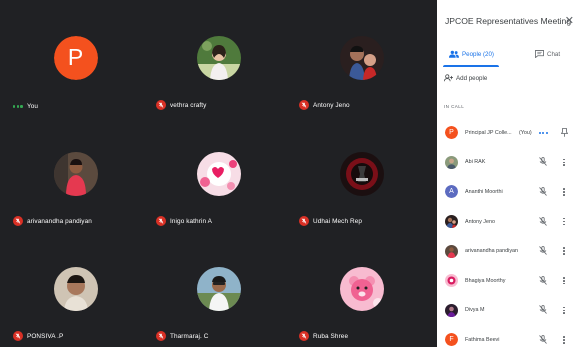 The image size is (574, 347). I want to click on tab-chat-label: Chat, so click(554, 54).